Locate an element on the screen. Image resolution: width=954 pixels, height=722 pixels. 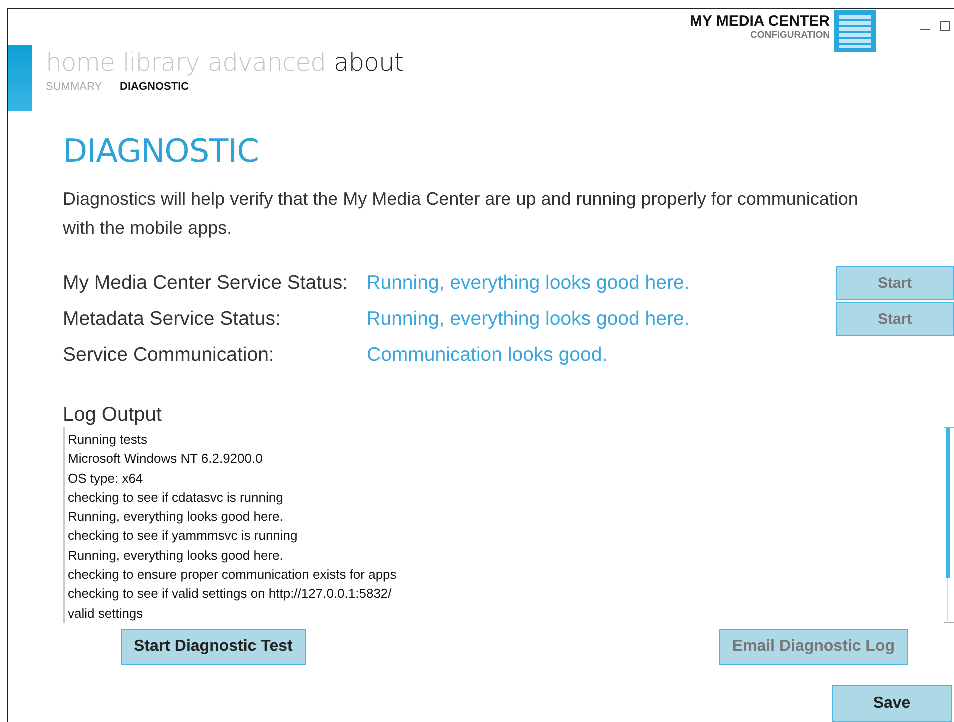
nav-tab: home is located at coordinates (80, 63).